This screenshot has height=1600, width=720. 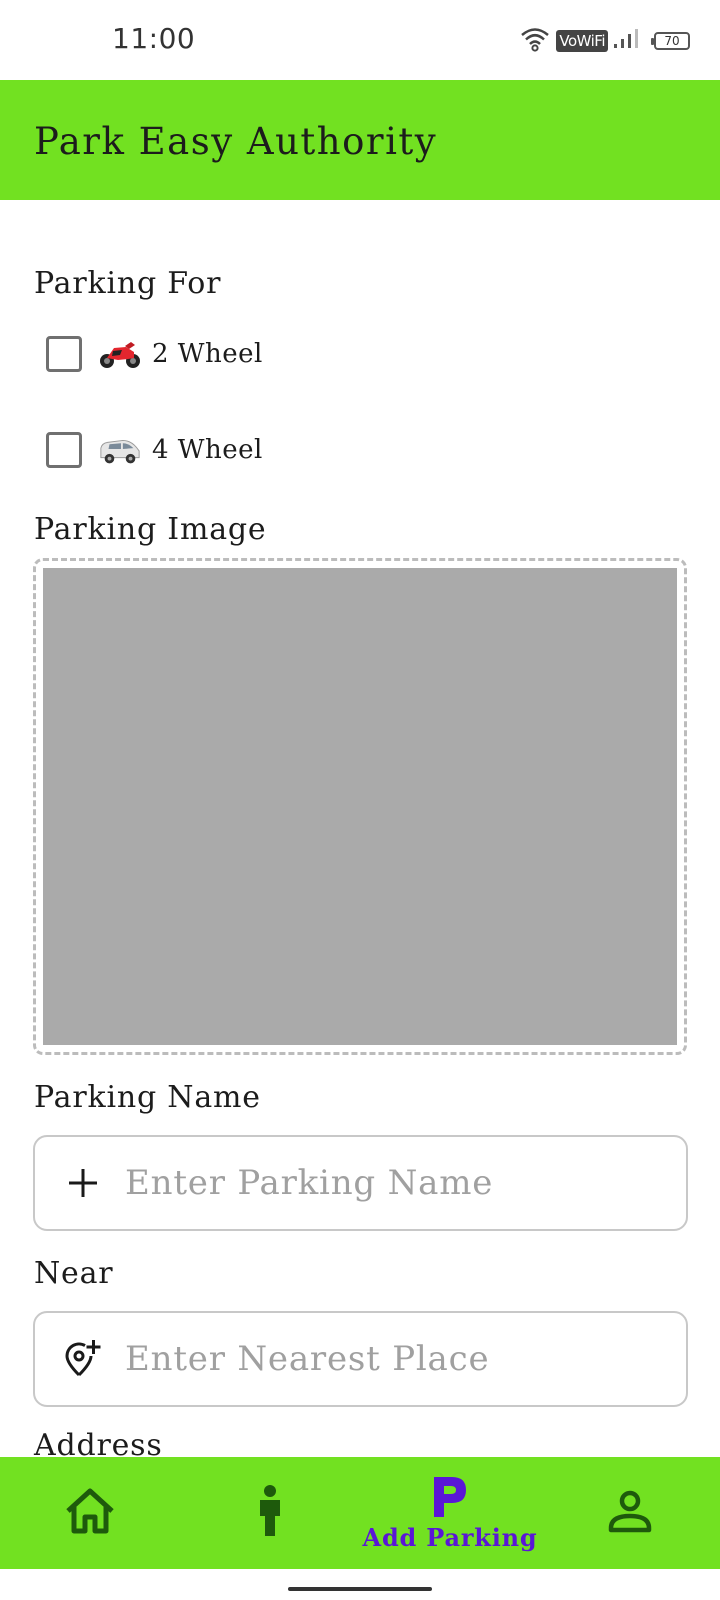 I want to click on system-gesture-bar, so click(x=360, y=1584).